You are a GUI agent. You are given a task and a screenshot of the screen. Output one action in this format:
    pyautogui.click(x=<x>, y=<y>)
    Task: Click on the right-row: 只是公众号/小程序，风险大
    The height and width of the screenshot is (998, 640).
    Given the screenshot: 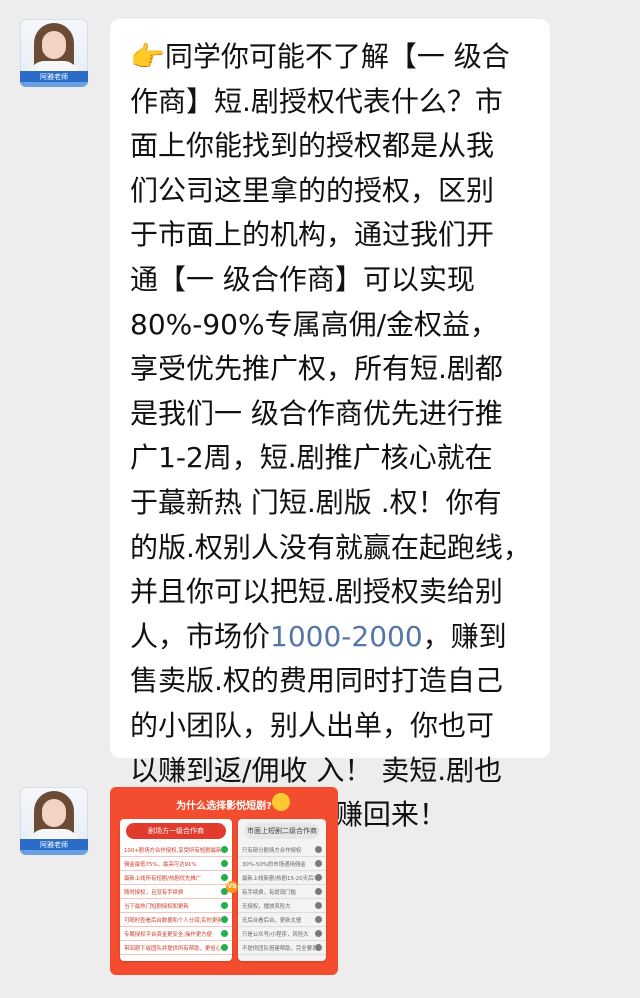 What is the action you would take?
    pyautogui.click(x=282, y=934)
    